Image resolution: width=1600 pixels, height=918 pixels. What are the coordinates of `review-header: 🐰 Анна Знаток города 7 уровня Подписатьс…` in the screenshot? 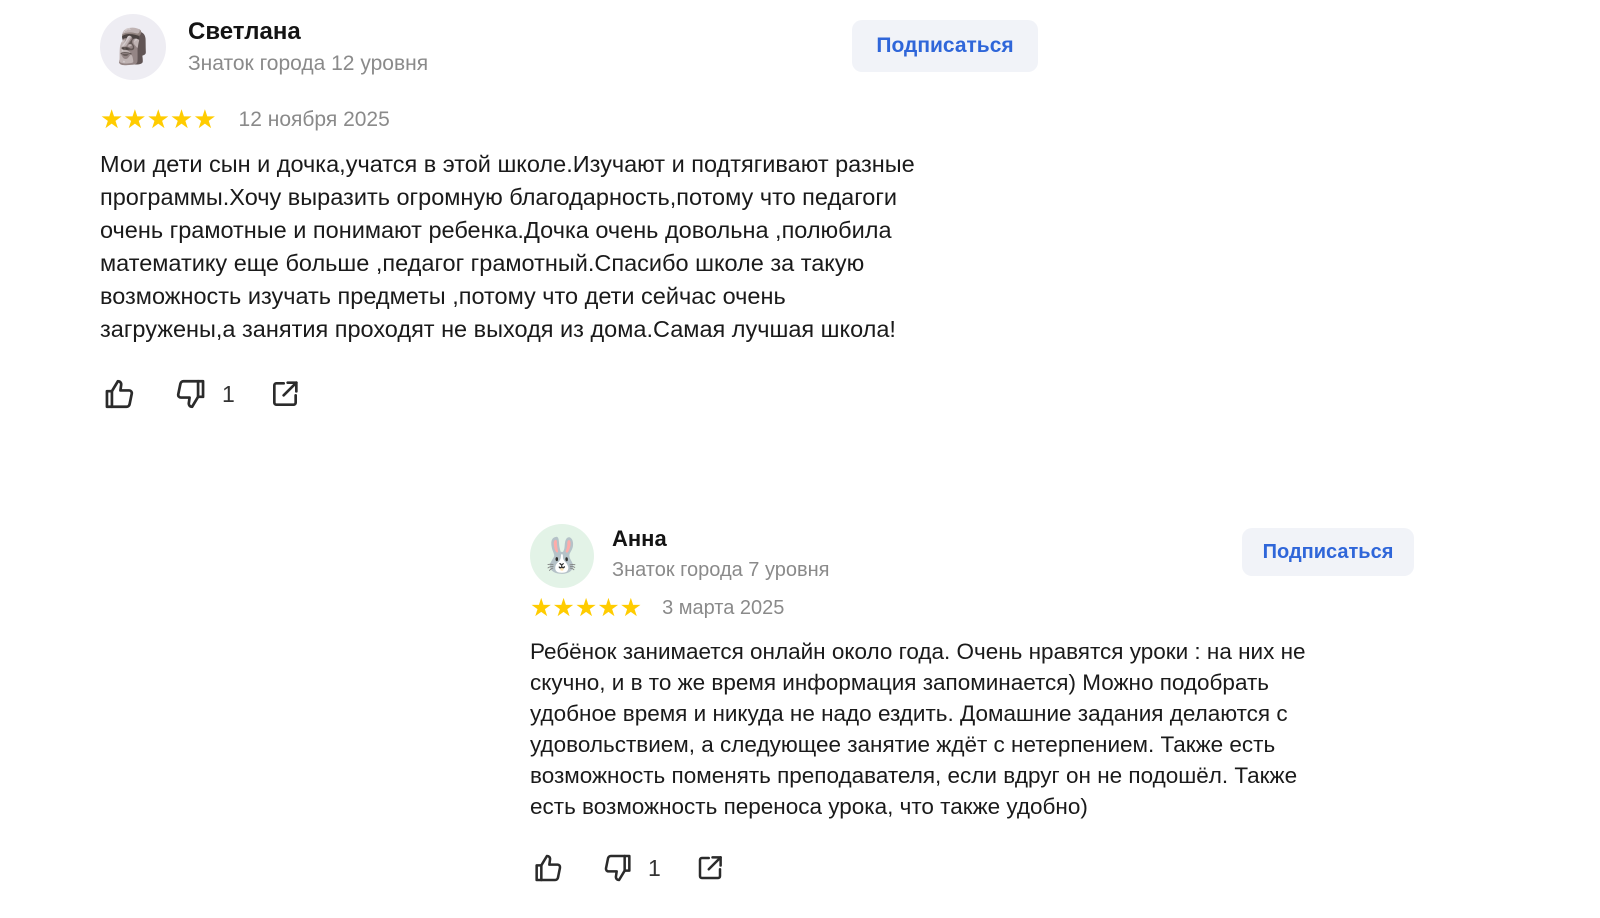 It's located at (975, 552).